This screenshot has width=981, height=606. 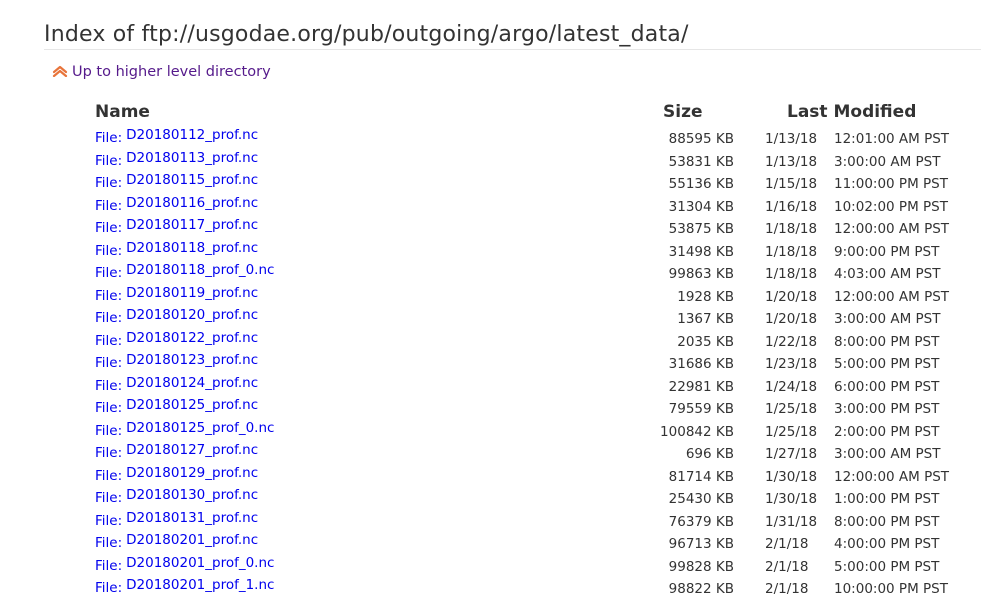 I want to click on file-name: D20180130_prof.nc, so click(x=192, y=495).